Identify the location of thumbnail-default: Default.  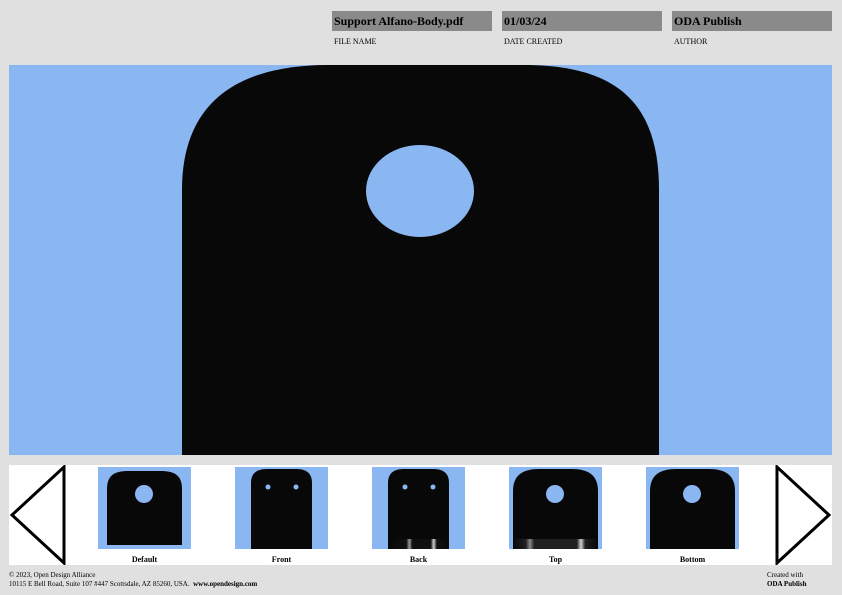
(144, 516).